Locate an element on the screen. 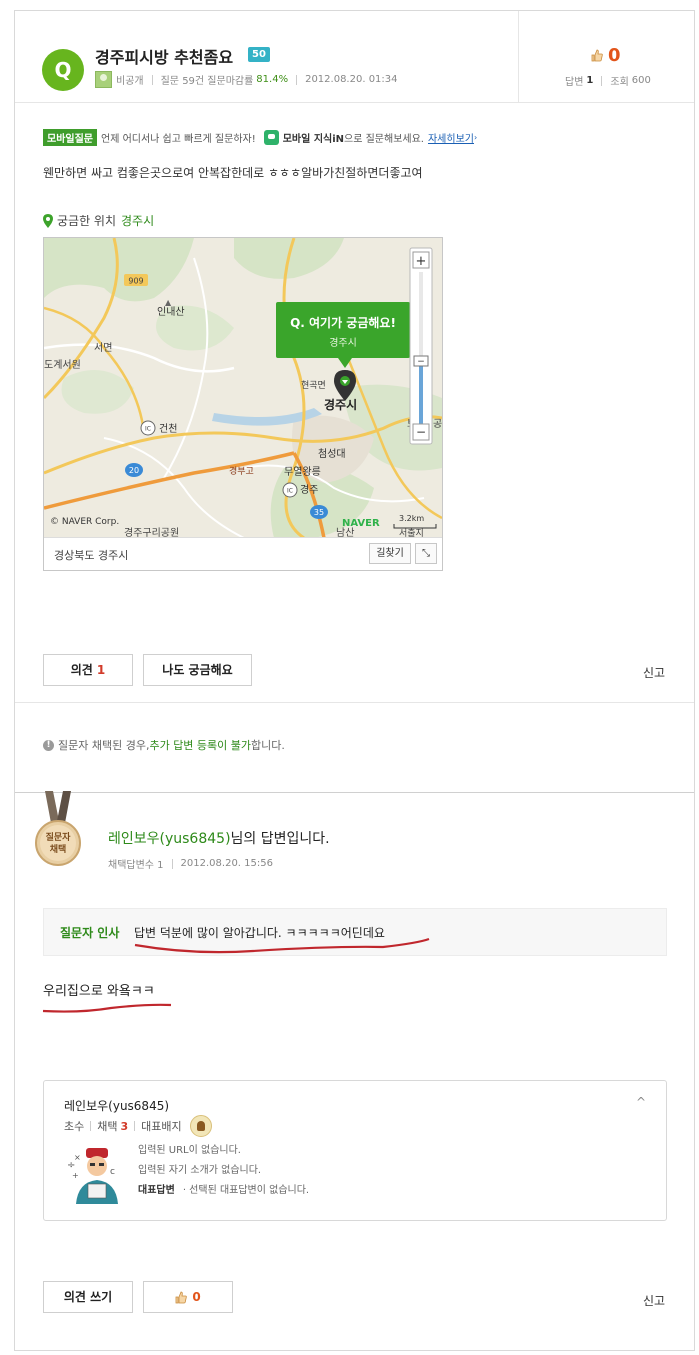 This screenshot has width=699, height=1355. like-counter: 0 is located at coordinates (606, 55).